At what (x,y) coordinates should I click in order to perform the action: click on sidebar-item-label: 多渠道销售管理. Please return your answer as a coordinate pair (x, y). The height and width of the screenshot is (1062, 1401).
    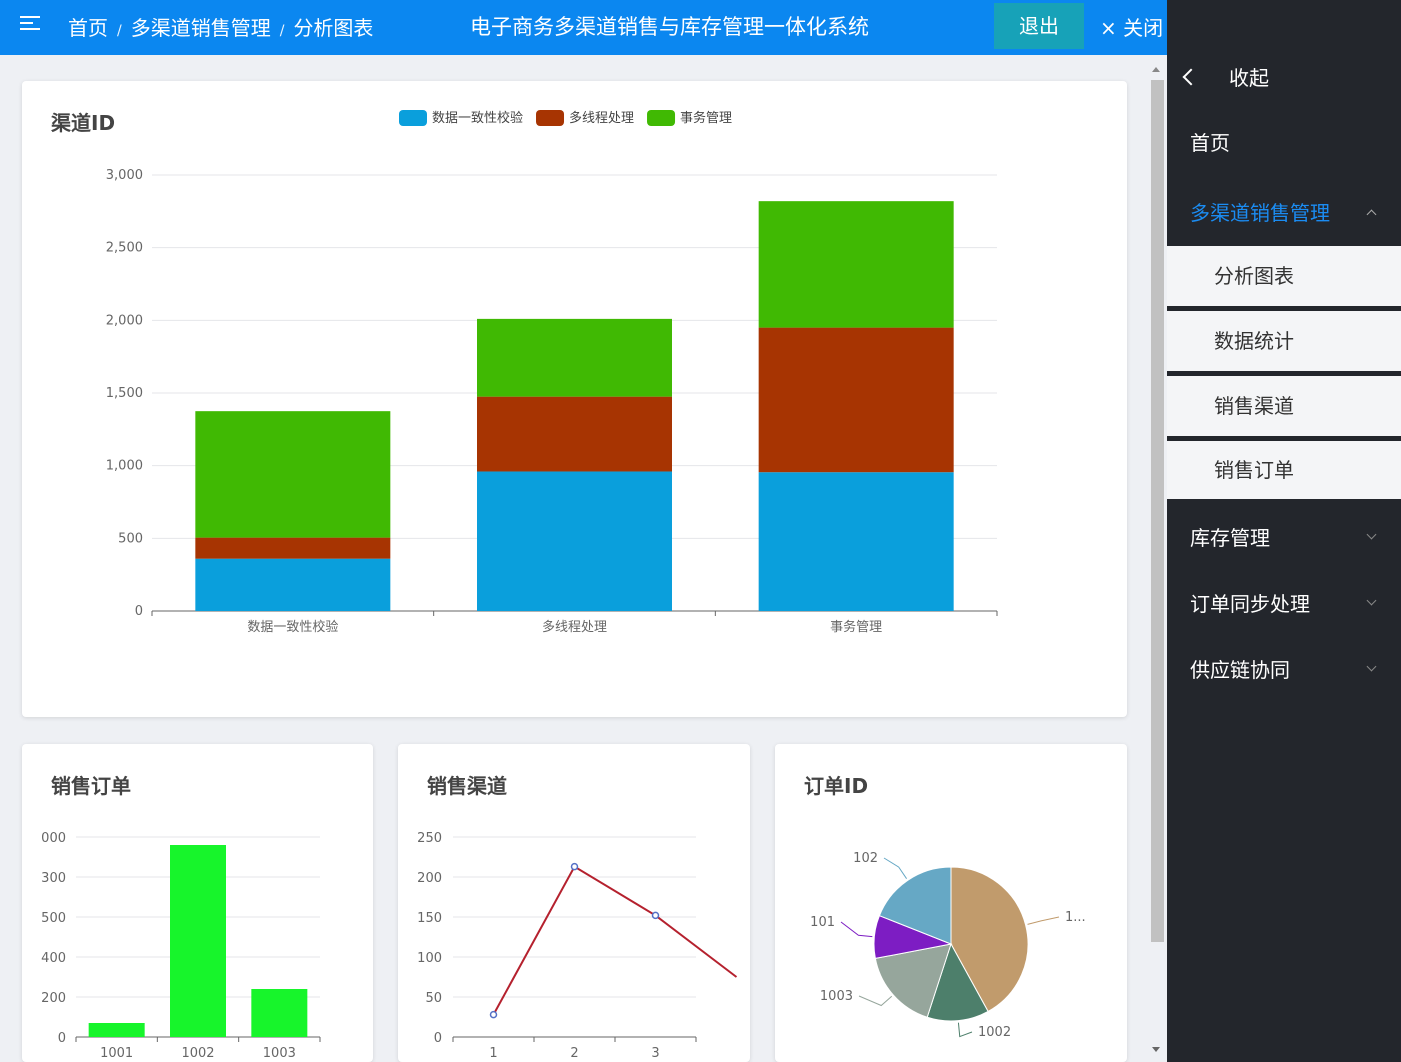
    Looking at the image, I should click on (1260, 213).